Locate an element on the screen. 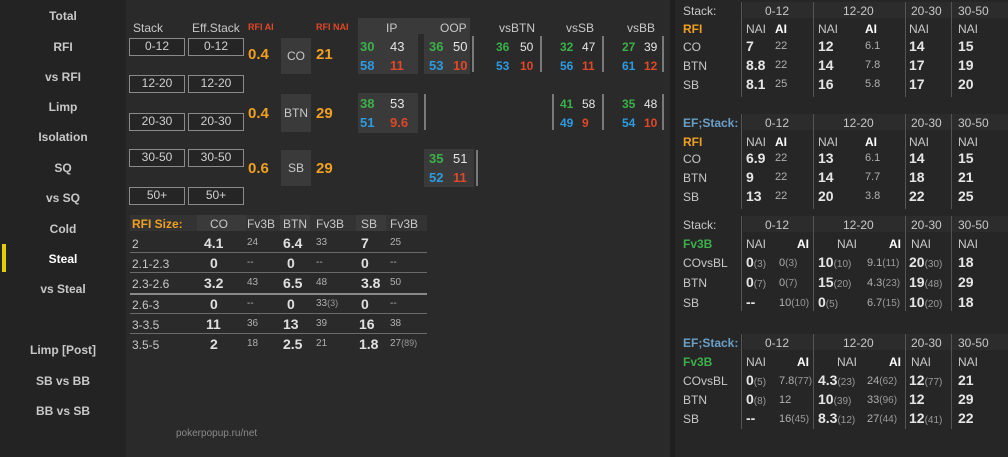 This screenshot has width=1008, height=457. footer-link: pokerpopup.ru/net is located at coordinates (216, 434).